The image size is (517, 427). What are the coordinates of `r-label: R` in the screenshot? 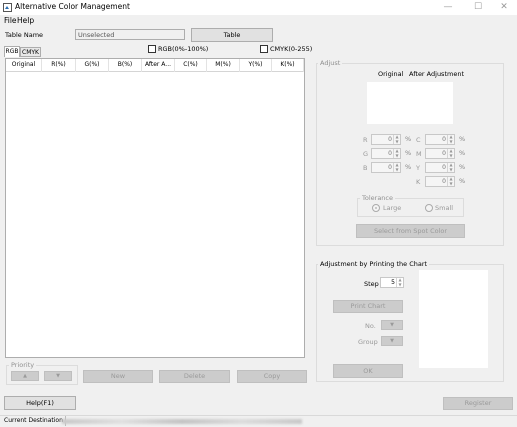 It's located at (365, 140).